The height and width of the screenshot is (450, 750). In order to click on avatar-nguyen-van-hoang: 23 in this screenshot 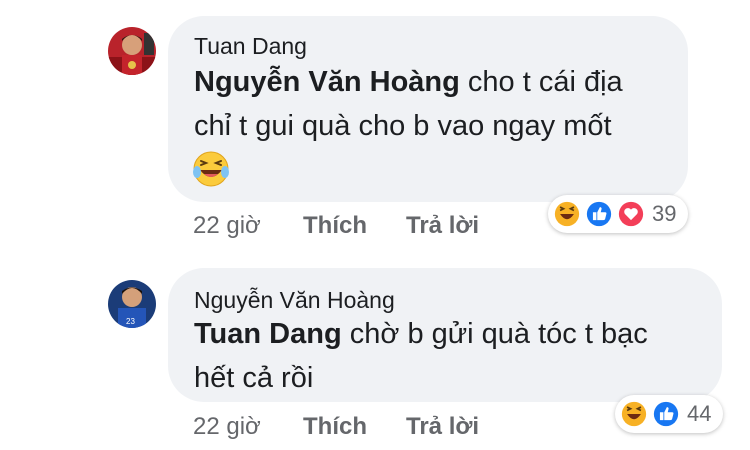, I will do `click(132, 304)`.